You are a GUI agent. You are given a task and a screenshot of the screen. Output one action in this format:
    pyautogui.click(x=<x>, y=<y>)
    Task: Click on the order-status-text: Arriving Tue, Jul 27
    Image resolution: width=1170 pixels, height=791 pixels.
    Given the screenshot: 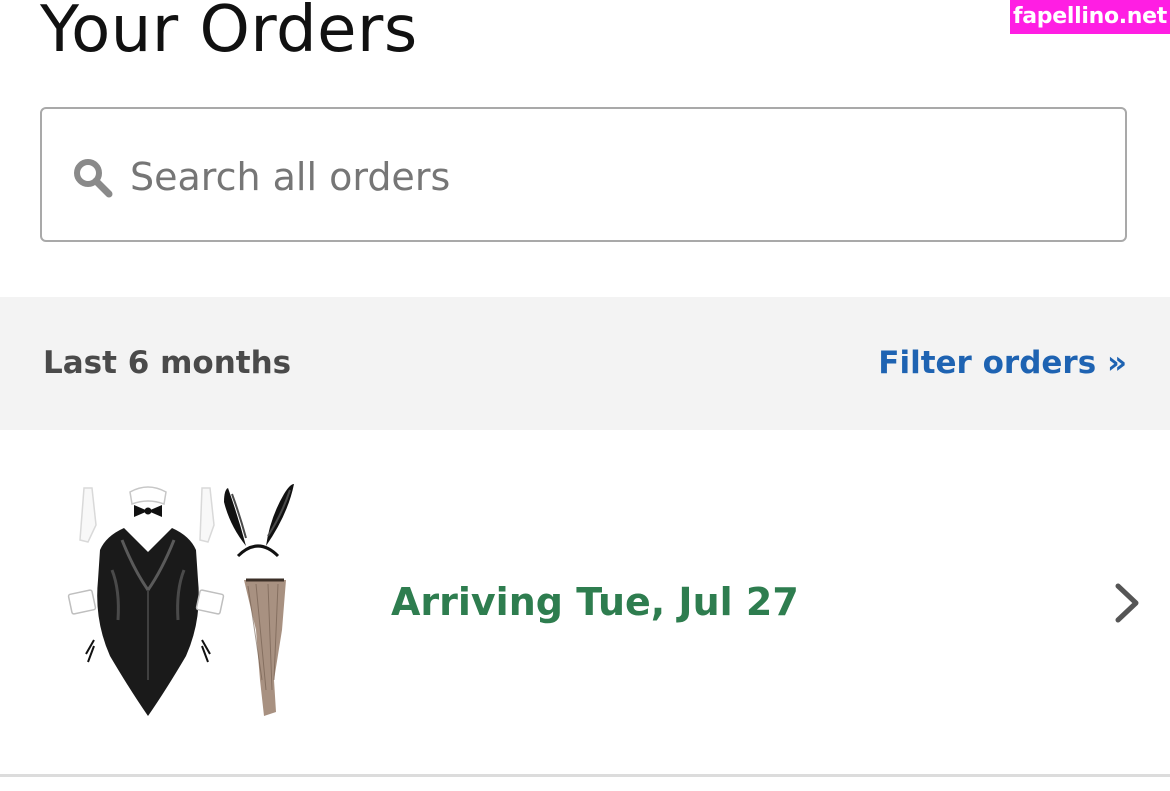 What is the action you would take?
    pyautogui.click(x=595, y=602)
    